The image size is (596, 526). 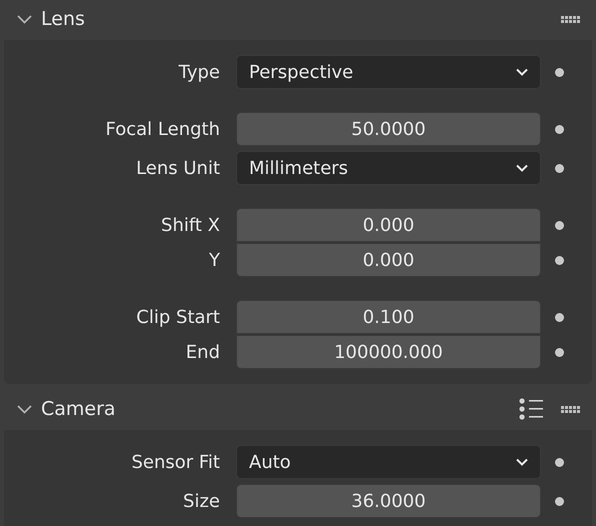 I want to click on panel-header: Lens, so click(x=298, y=19).